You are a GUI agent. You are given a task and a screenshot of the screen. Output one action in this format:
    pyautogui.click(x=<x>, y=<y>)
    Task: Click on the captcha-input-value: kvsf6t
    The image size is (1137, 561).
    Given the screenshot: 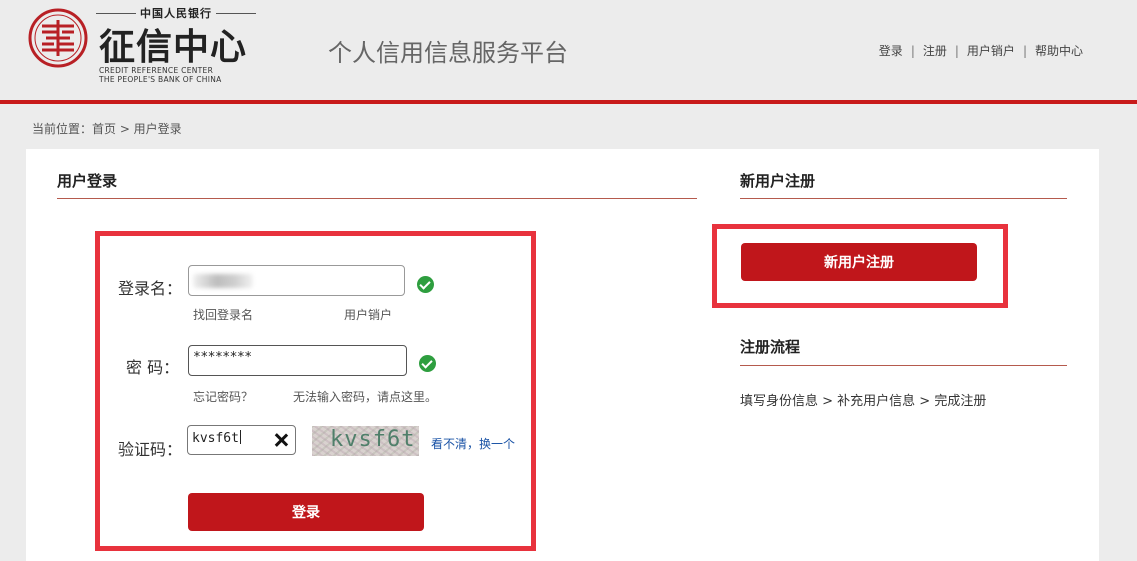 What is the action you would take?
    pyautogui.click(x=215, y=438)
    